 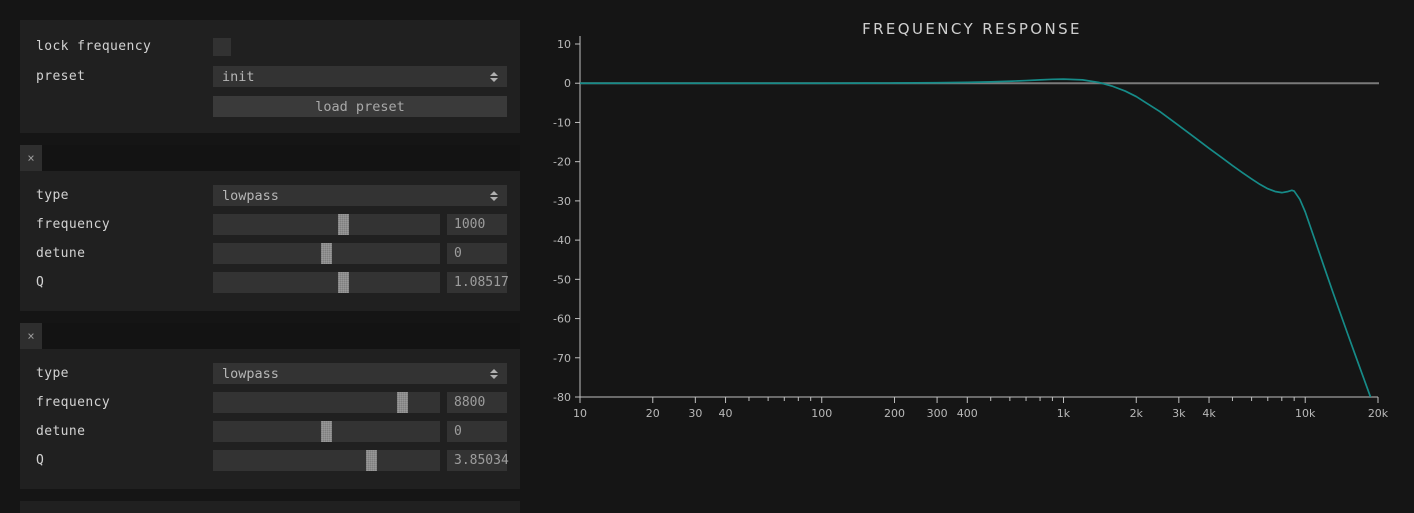 What do you see at coordinates (562, 397) in the screenshot?
I see `svg-text: -80` at bounding box center [562, 397].